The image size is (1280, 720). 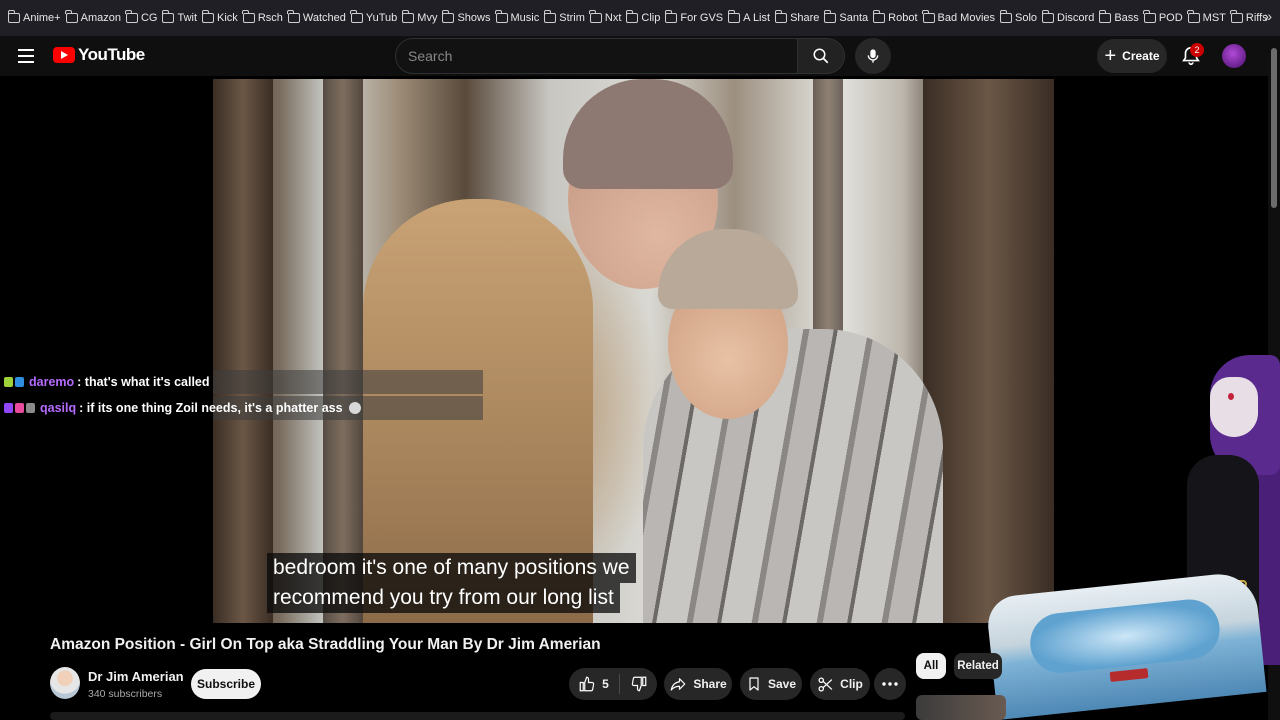 I want to click on bookmark-label: Strim, so click(x=572, y=18).